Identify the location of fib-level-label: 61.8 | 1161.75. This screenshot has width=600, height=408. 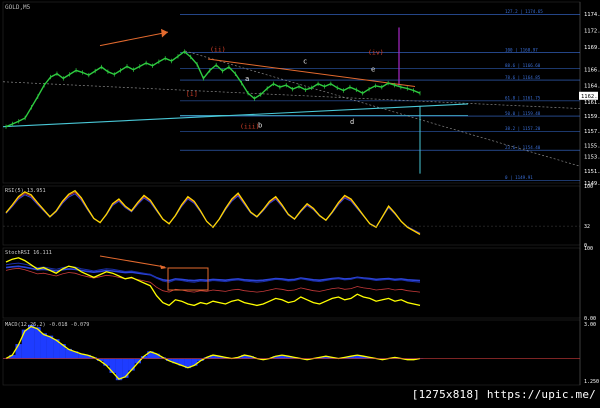
(523, 98).